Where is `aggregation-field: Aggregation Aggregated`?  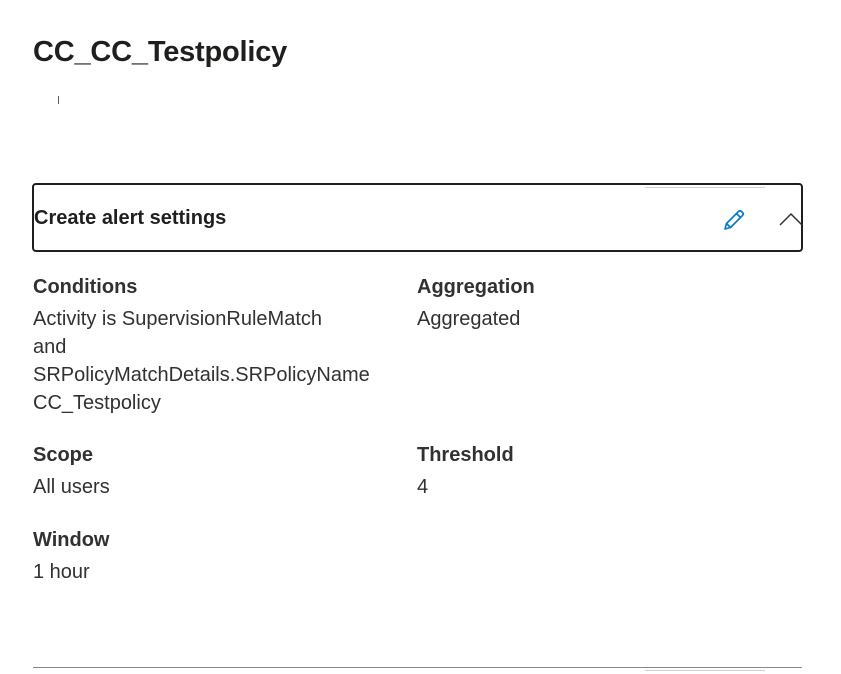 aggregation-field: Aggregation Aggregated is located at coordinates (597, 303).